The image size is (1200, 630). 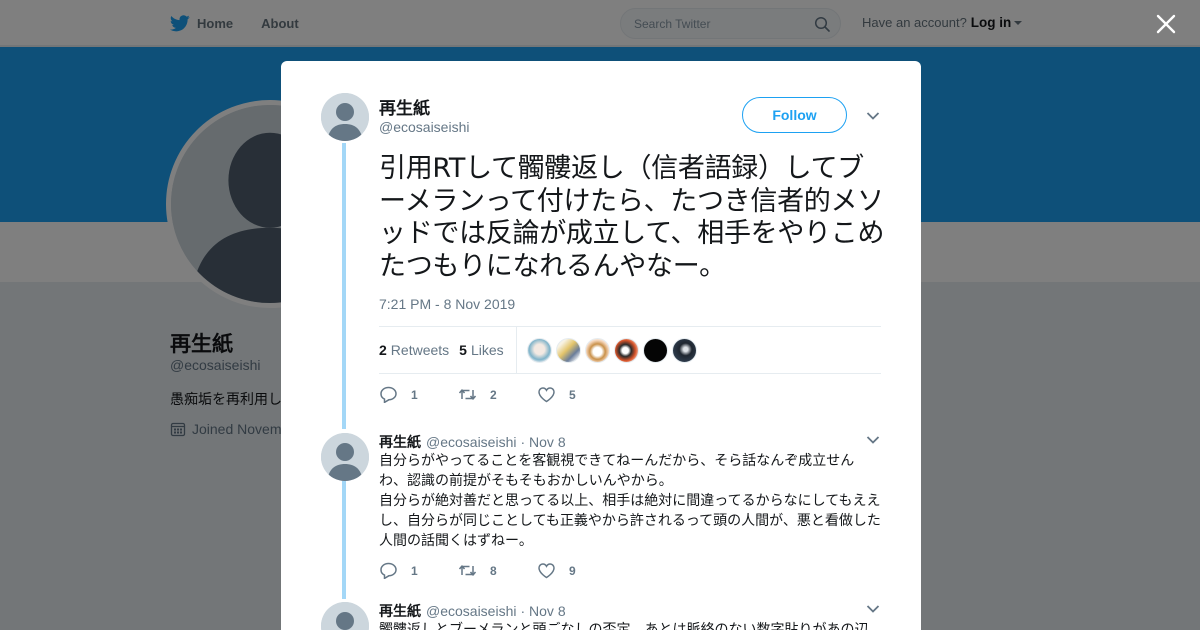 I want to click on retweet-action: 8, so click(x=497, y=570).